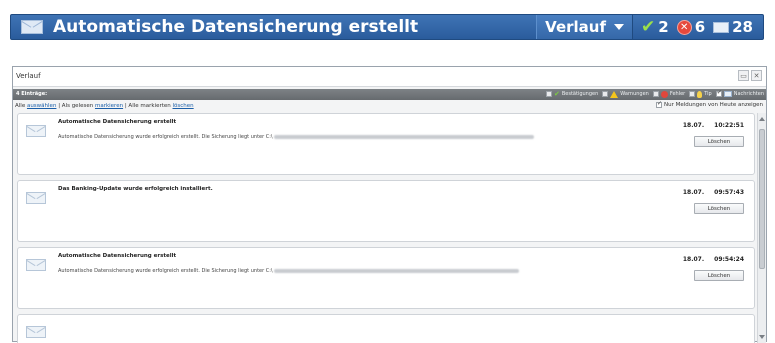  I want to click on message-time: 10:22:51, so click(729, 125).